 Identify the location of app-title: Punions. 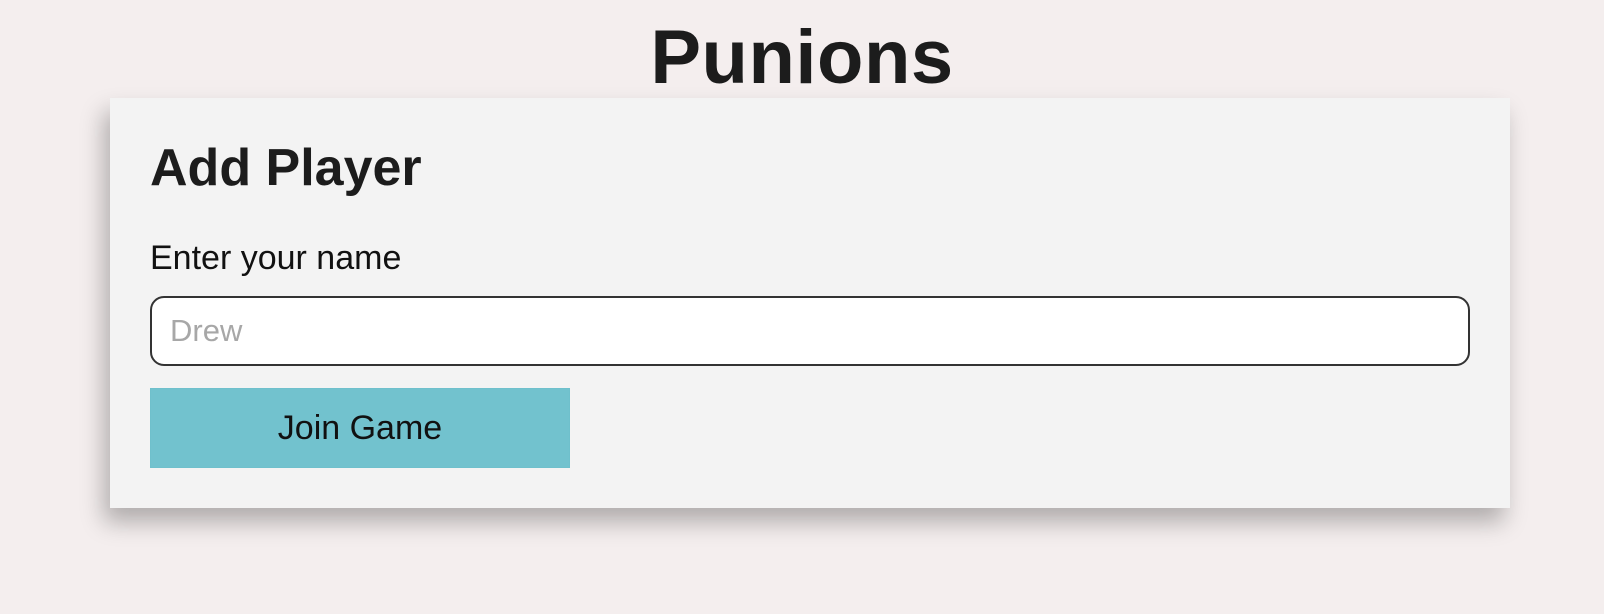
(802, 57).